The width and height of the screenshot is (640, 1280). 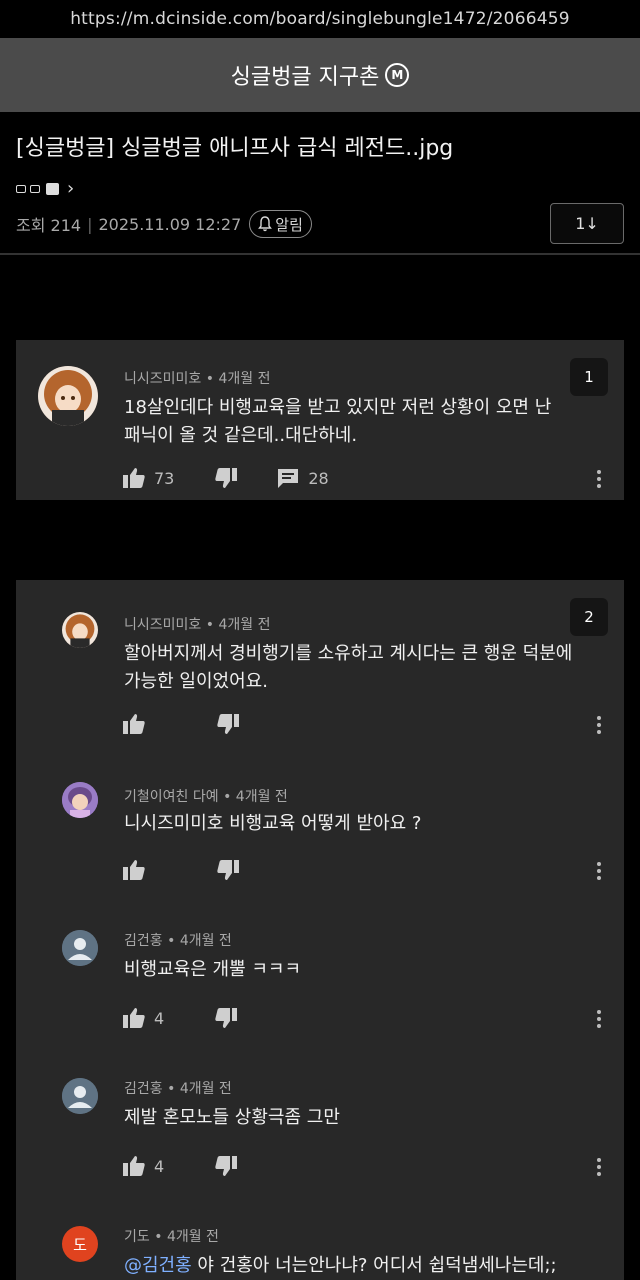 What do you see at coordinates (180, 1018) in the screenshot?
I see `comment-actions: 4` at bounding box center [180, 1018].